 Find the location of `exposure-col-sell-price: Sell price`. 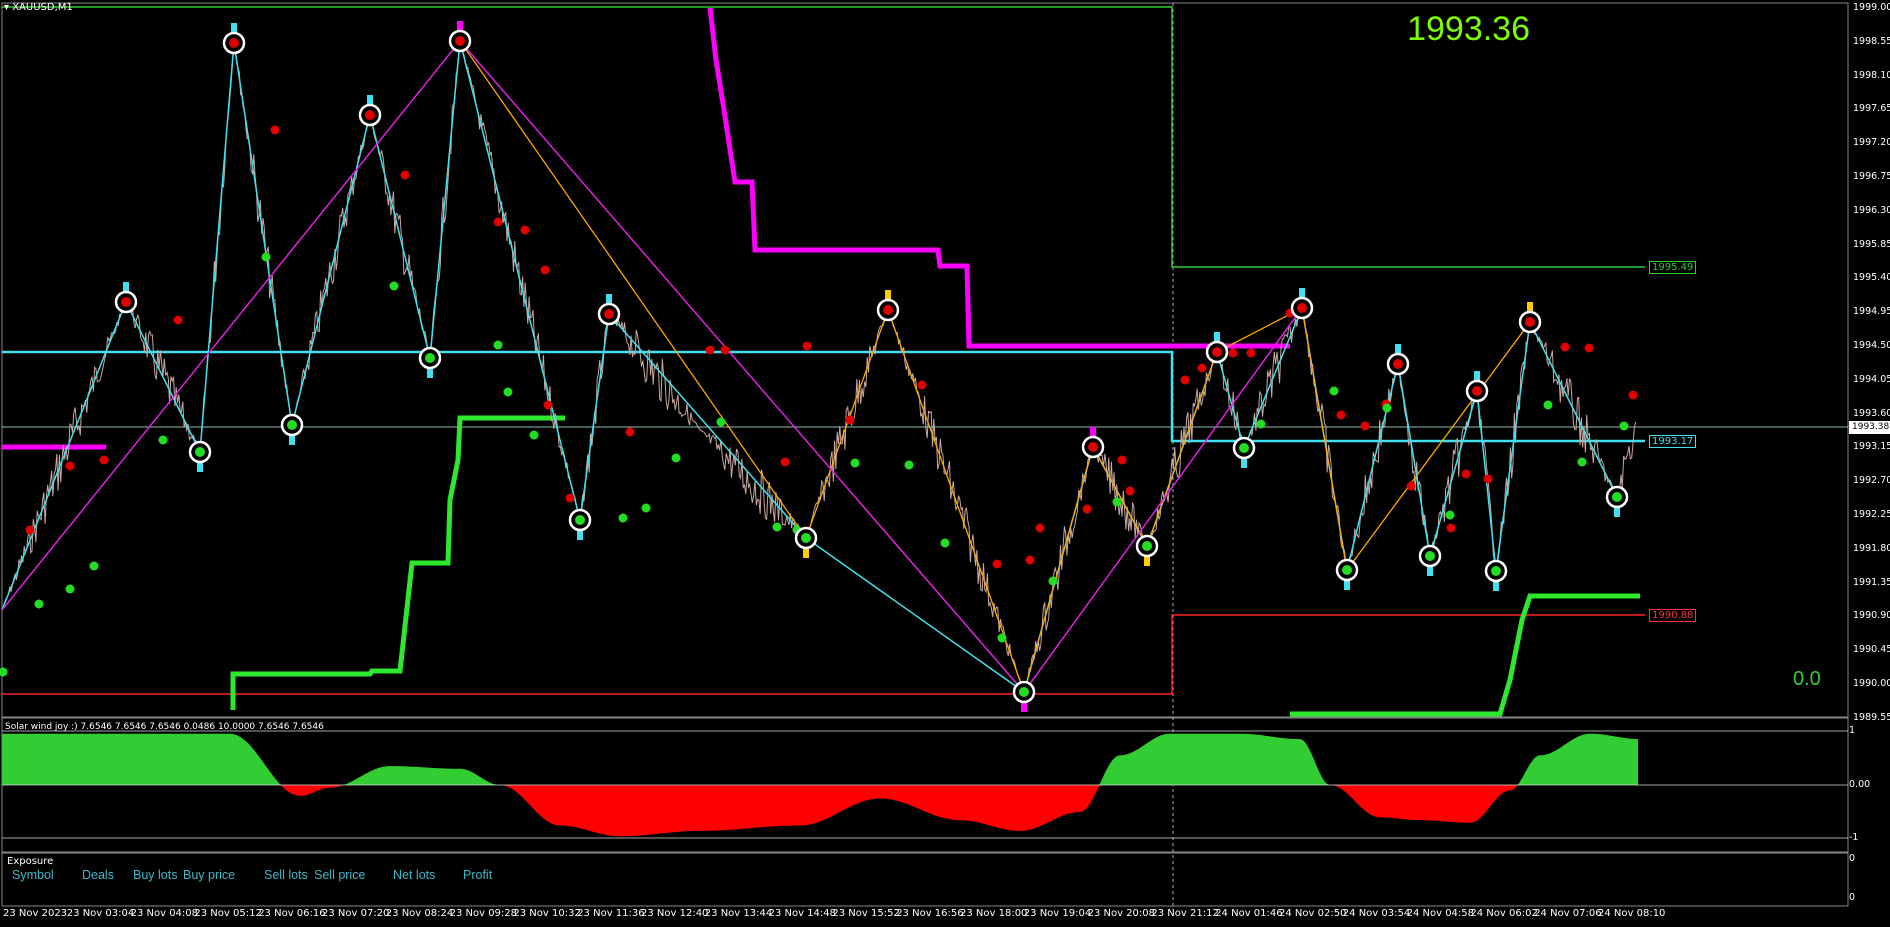

exposure-col-sell-price: Sell price is located at coordinates (340, 875).